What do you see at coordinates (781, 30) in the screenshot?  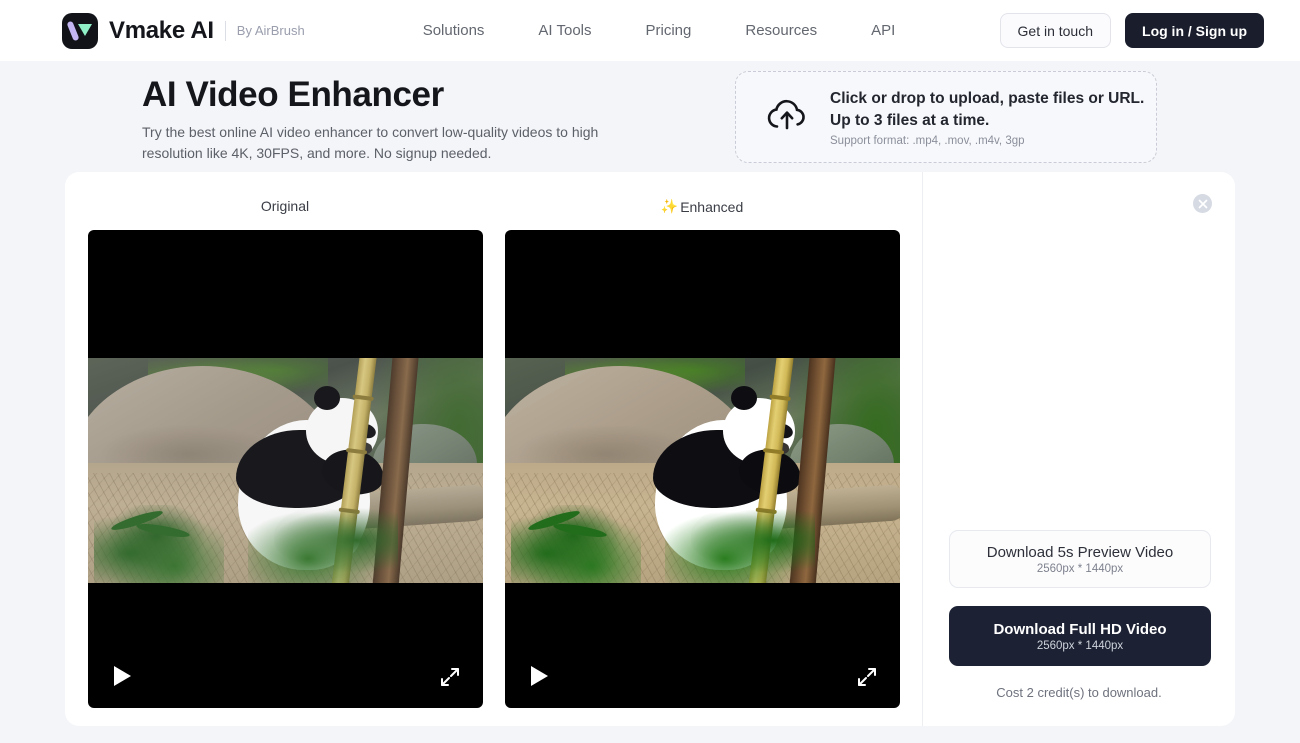 I see `nav-item-resources: Resources` at bounding box center [781, 30].